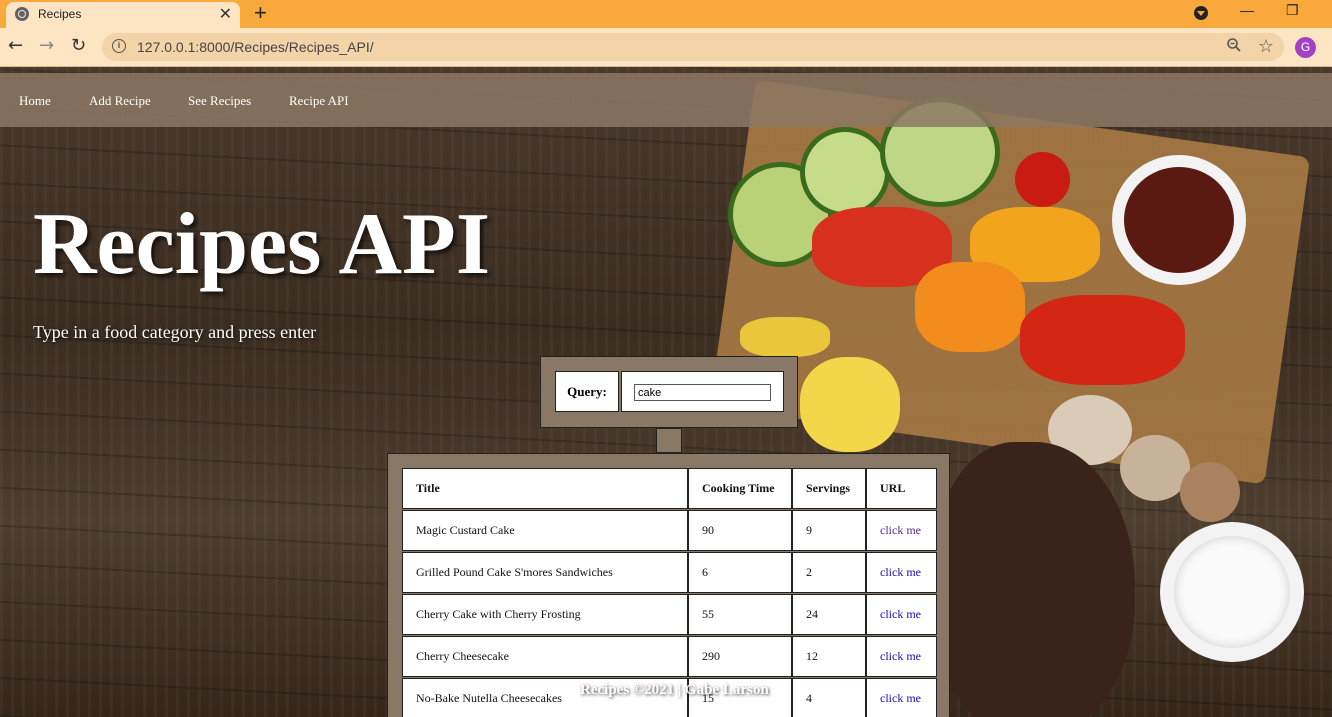 The height and width of the screenshot is (717, 1332). What do you see at coordinates (740, 530) in the screenshot?
I see `cell-cooking-time: 90` at bounding box center [740, 530].